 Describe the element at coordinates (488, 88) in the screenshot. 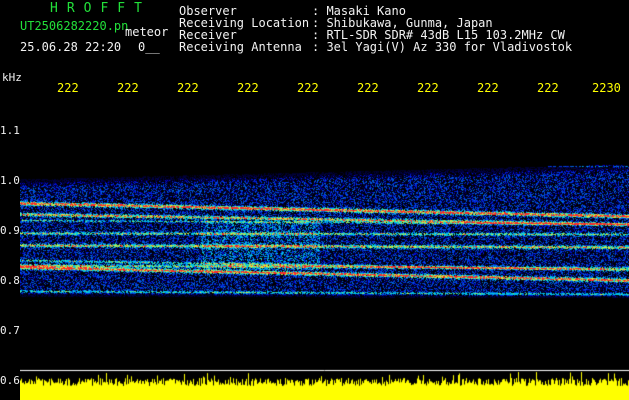

I see `x-tick-8: 222` at that location.